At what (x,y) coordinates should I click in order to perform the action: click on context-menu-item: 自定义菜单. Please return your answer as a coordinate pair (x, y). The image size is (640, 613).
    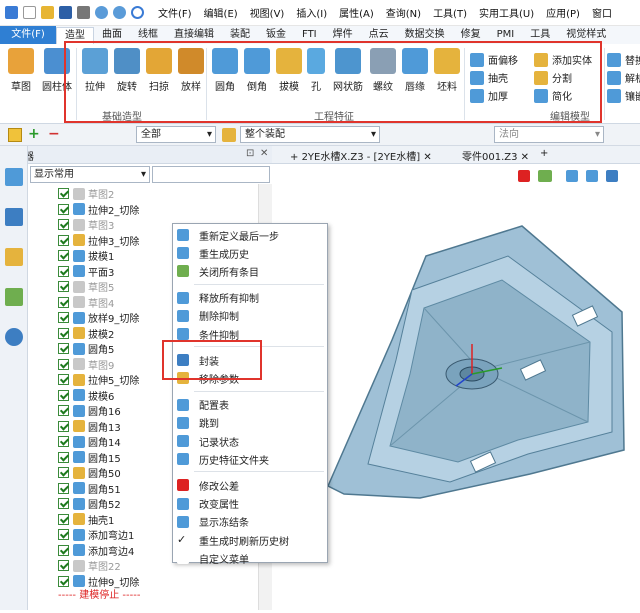
    Looking at the image, I should click on (250, 558).